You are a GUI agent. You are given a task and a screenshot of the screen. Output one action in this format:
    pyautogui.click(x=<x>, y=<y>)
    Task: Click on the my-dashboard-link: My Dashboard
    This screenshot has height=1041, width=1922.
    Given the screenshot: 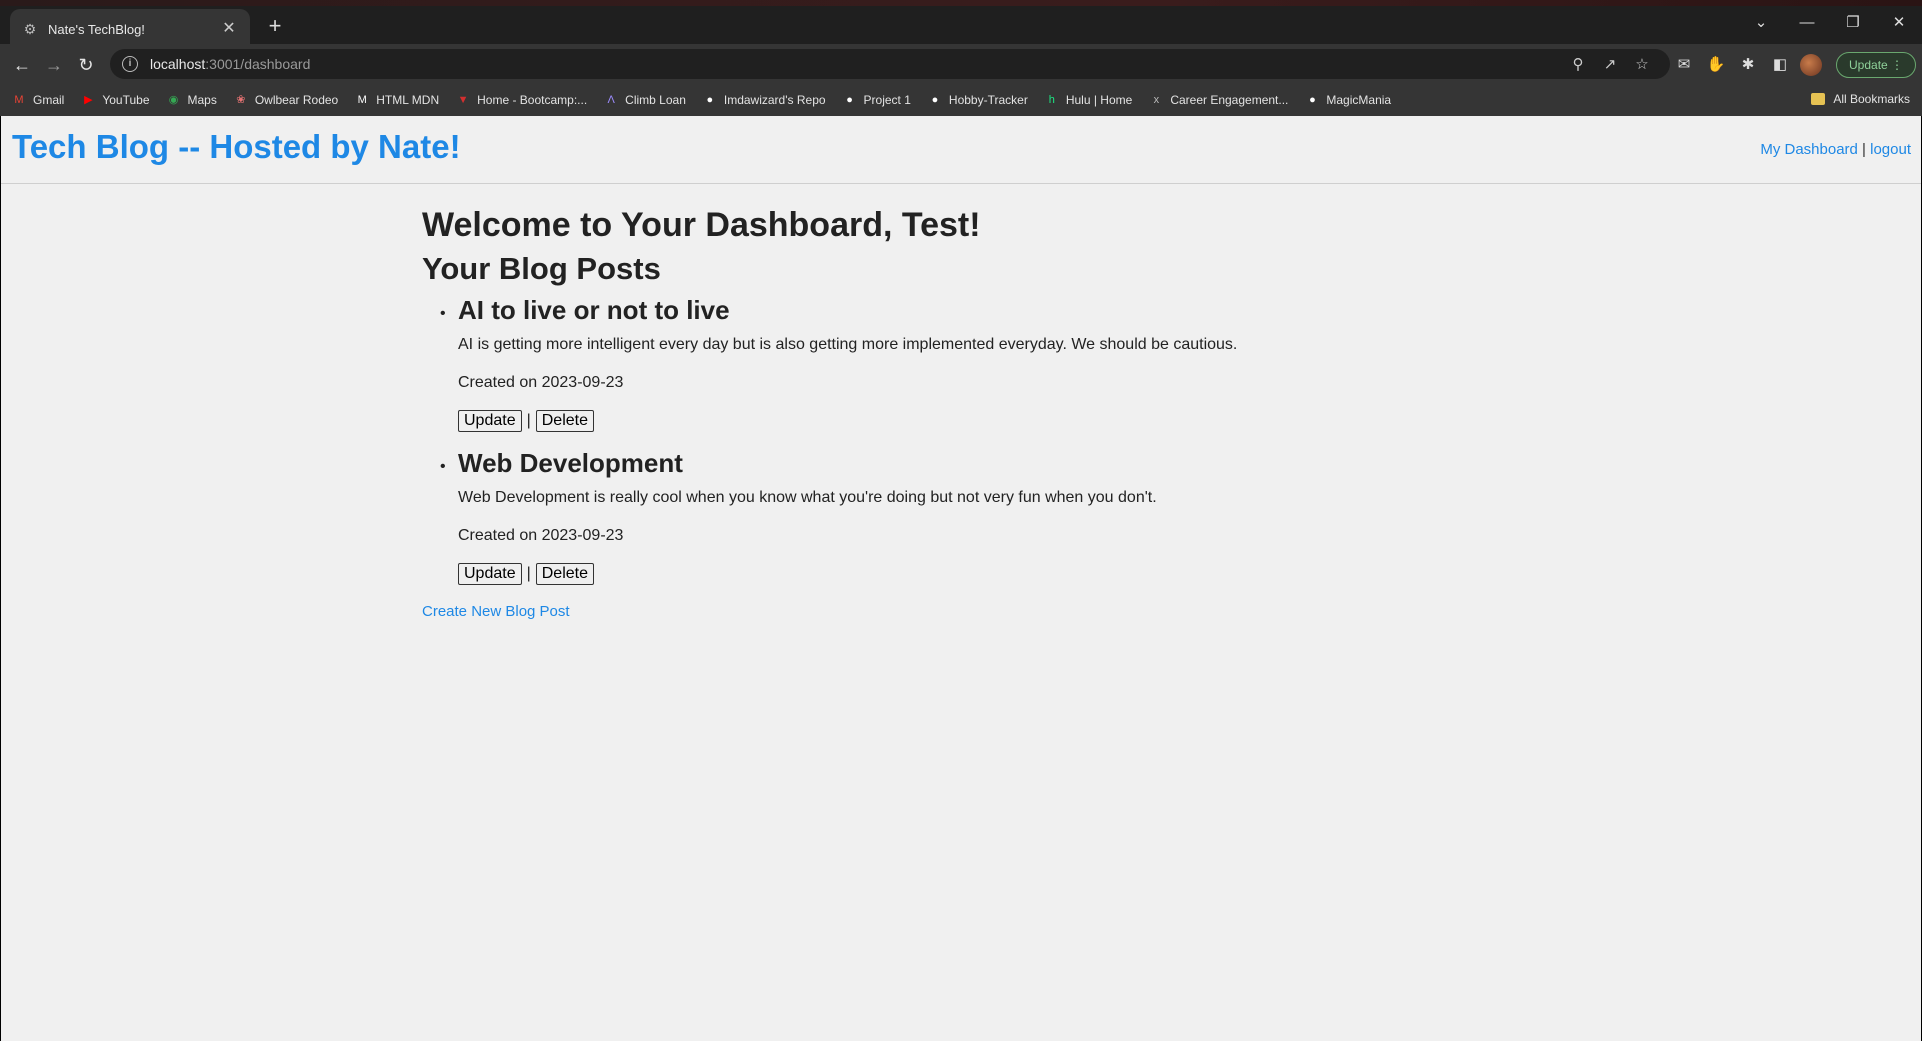 What is the action you would take?
    pyautogui.click(x=1809, y=149)
    